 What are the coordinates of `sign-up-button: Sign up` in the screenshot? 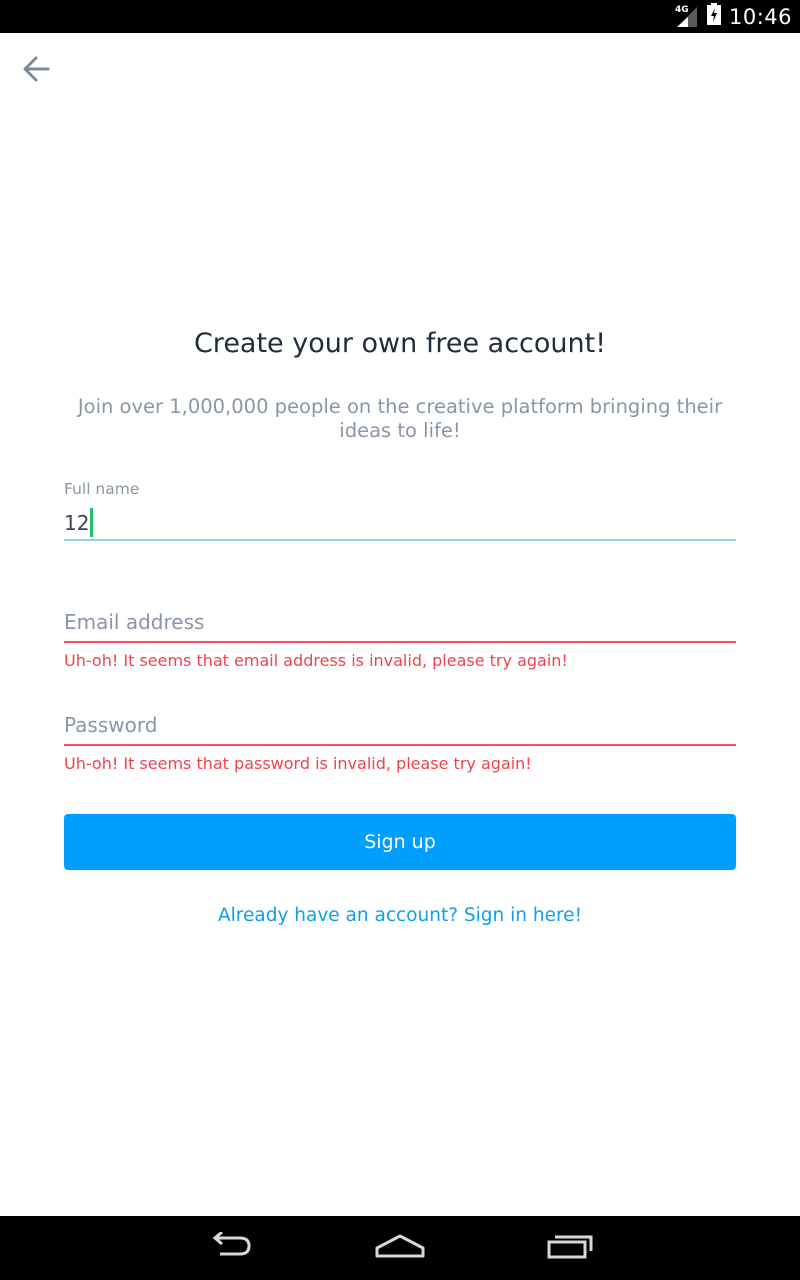 It's located at (400, 842).